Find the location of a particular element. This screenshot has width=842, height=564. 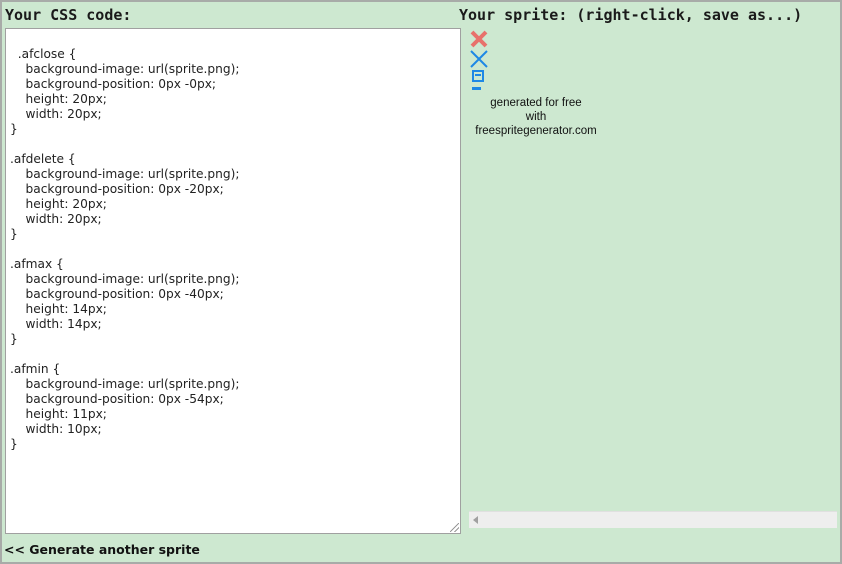

generated-note-line-2: with is located at coordinates (536, 117).